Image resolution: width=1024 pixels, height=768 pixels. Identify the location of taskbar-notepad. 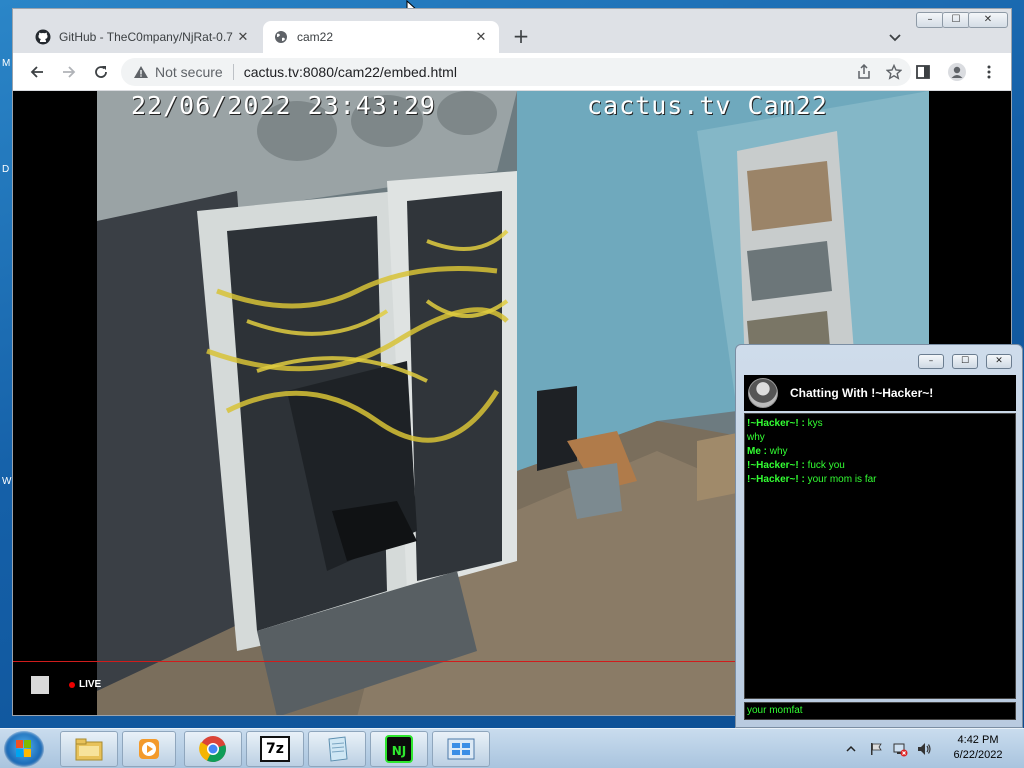
(337, 749).